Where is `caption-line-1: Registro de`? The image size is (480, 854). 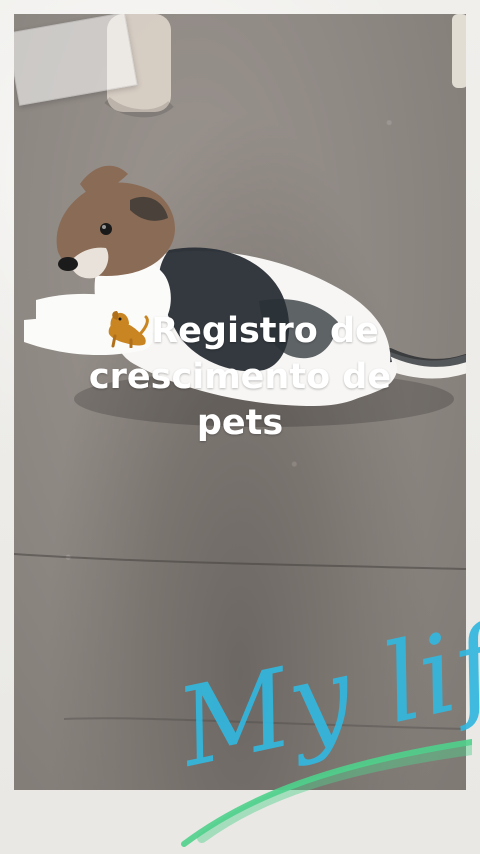 caption-line-1: Registro de is located at coordinates (240, 331).